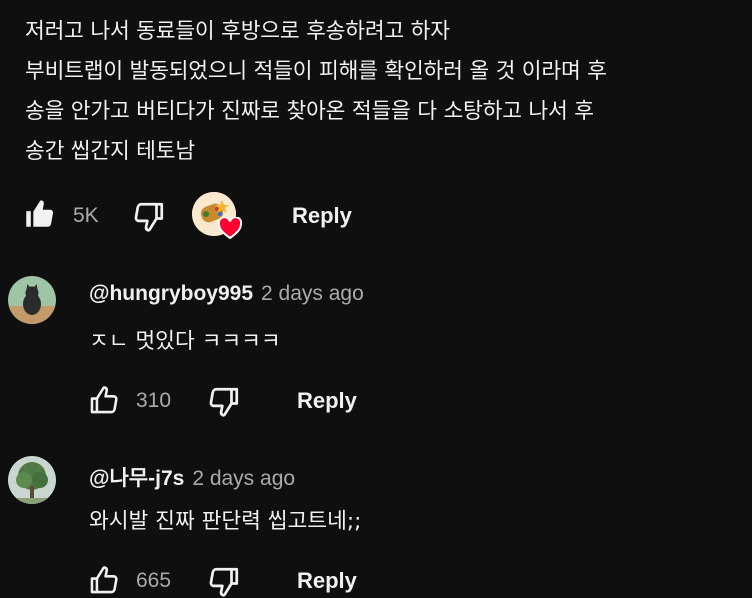 This screenshot has width=752, height=598. I want to click on comment-line: 송을 안가고 버티다가 진짜로 찾아온 적들을 다 소탕하고 나서 후, so click(309, 111).